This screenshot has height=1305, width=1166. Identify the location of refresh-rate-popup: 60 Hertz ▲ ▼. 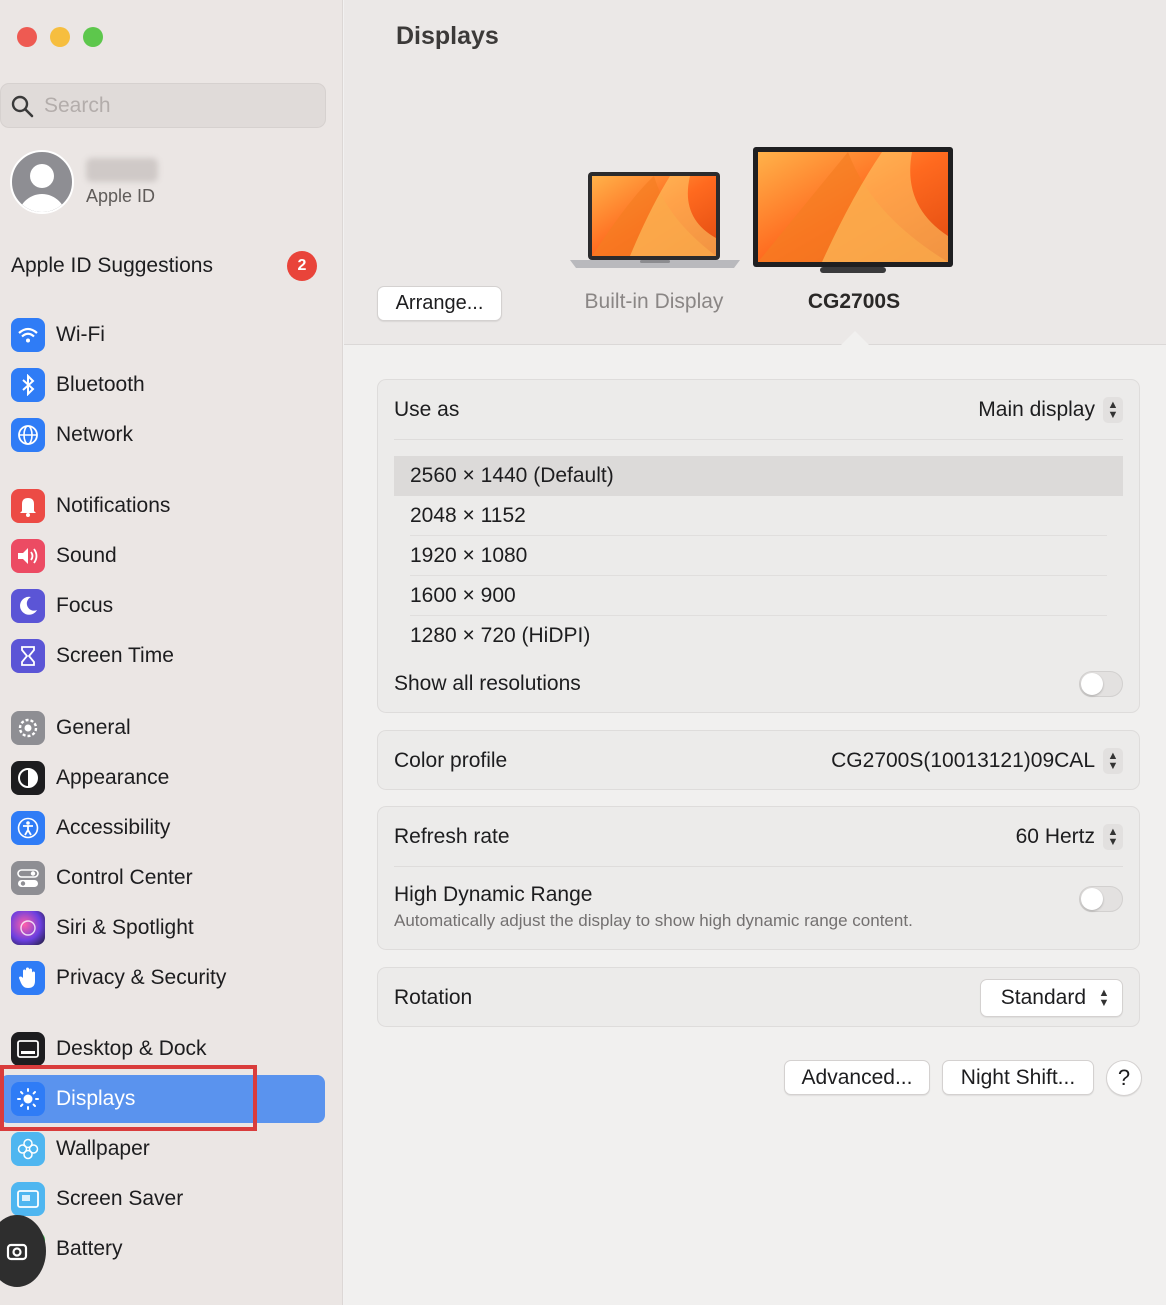
(1069, 837).